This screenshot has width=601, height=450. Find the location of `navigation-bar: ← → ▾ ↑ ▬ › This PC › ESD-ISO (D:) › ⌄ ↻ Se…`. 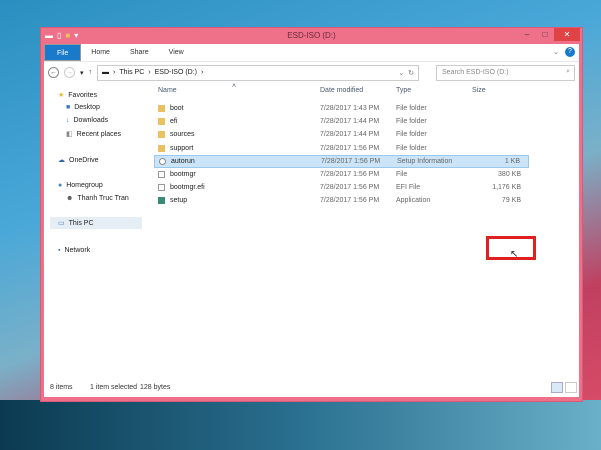

navigation-bar: ← → ▾ ↑ ▬ › This PC › ESD-ISO (D:) › ⌄ ↻ Se… is located at coordinates (311, 72).